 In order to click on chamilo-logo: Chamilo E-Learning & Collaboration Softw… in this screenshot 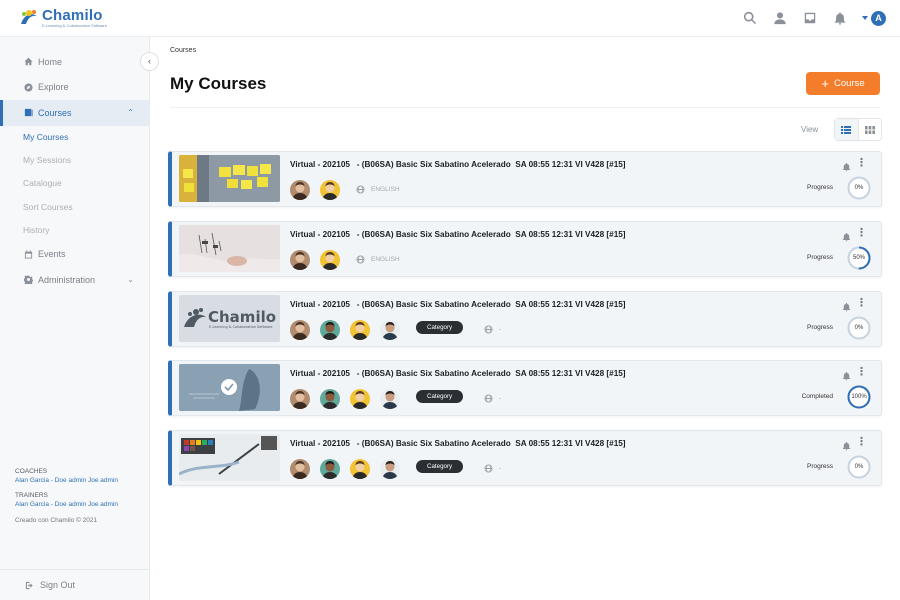, I will do `click(62, 18)`.